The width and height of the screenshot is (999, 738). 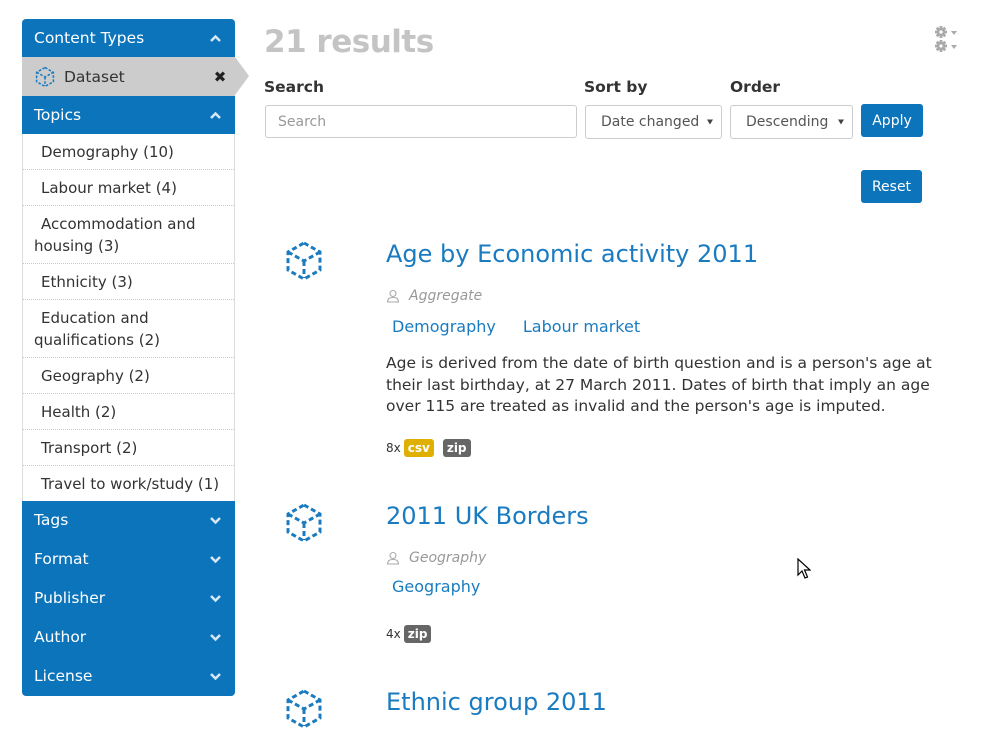 I want to click on topic-label: Geography (2), so click(x=95, y=376).